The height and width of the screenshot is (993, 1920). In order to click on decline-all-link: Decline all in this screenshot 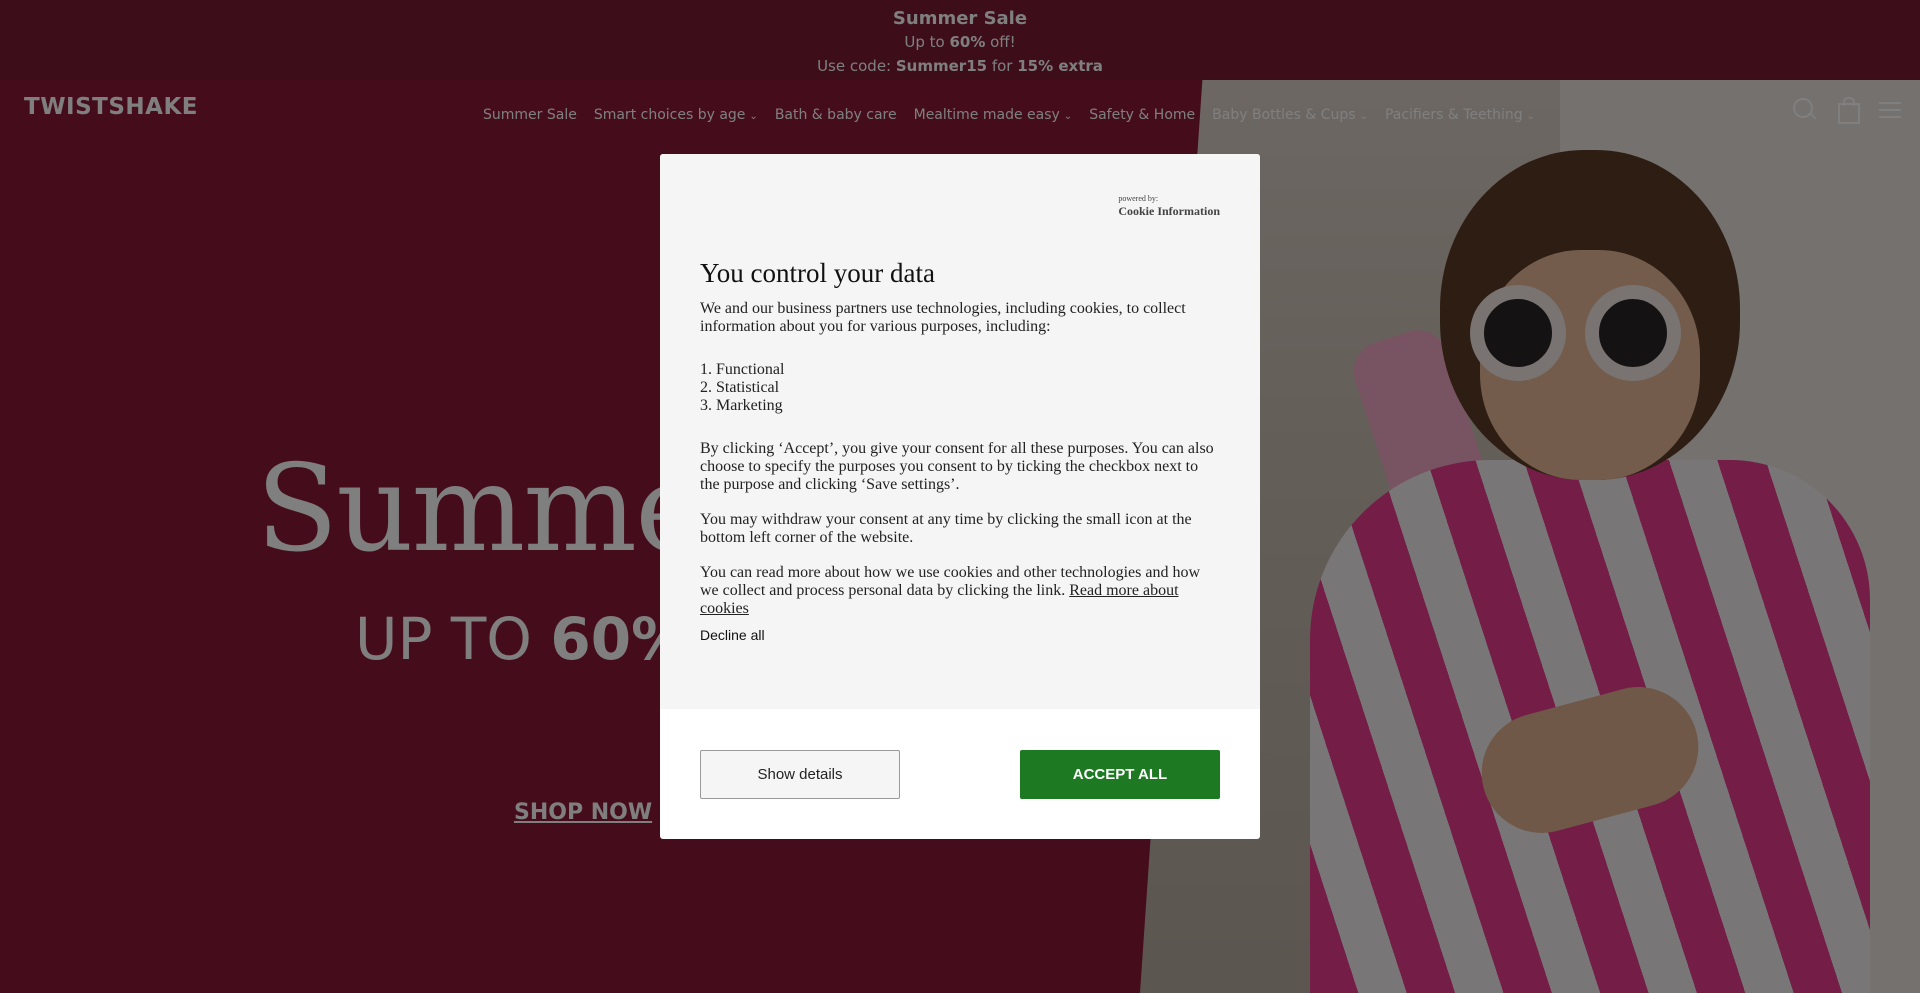, I will do `click(960, 635)`.